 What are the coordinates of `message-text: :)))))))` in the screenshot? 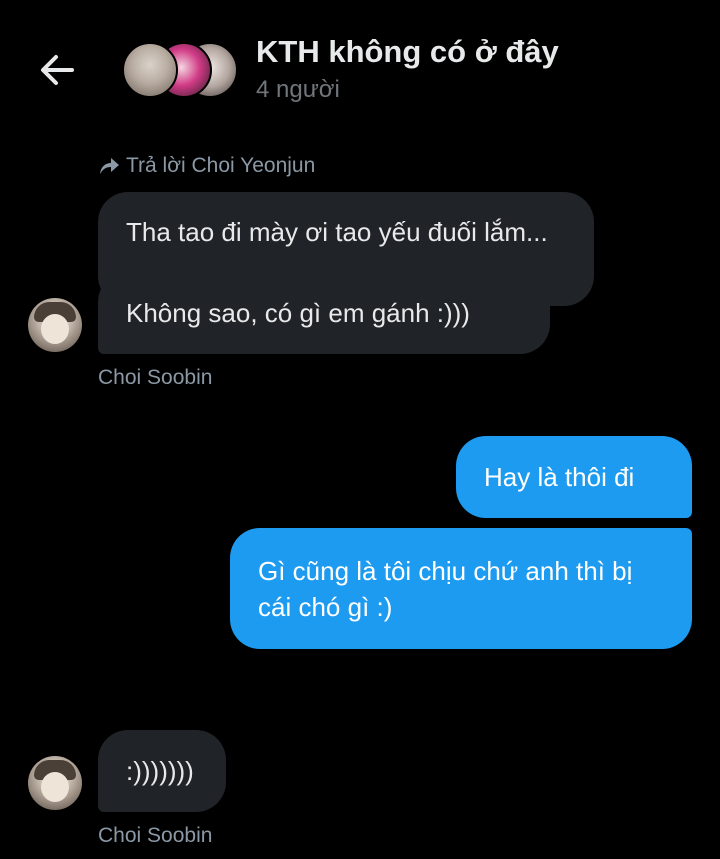 It's located at (160, 771).